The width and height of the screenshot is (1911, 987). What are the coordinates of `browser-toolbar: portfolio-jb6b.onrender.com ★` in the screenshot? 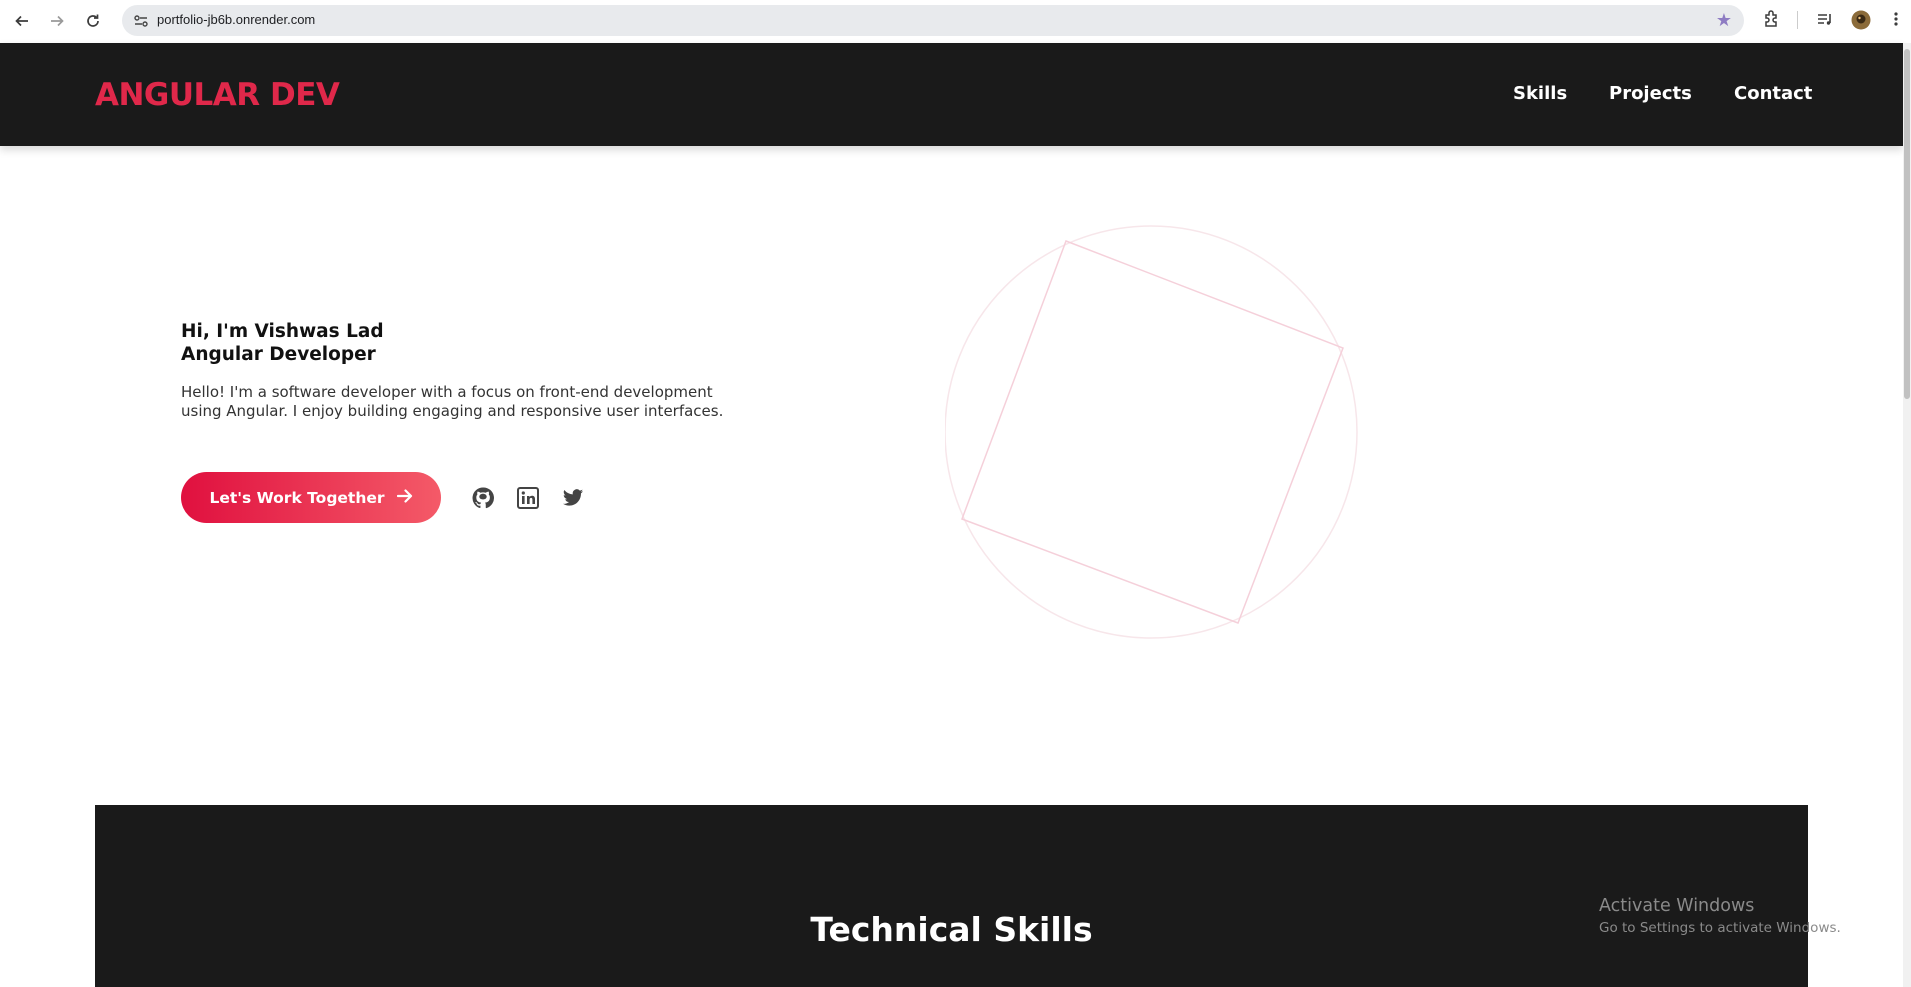 It's located at (955, 21).